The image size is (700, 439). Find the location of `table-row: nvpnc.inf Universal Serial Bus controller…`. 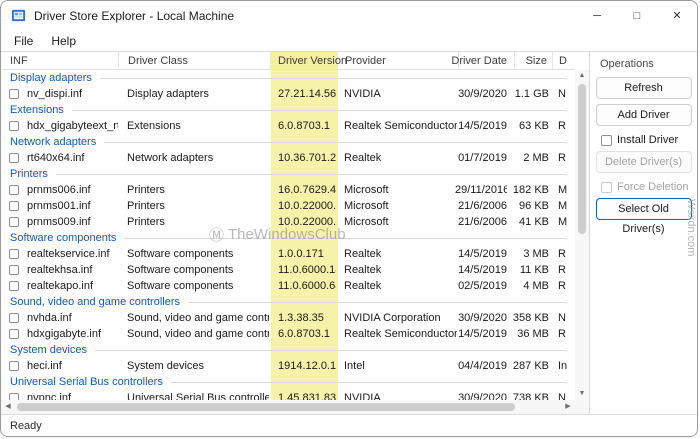

table-row: nvpnc.inf Universal Serial Bus controller… is located at coordinates (288, 395).